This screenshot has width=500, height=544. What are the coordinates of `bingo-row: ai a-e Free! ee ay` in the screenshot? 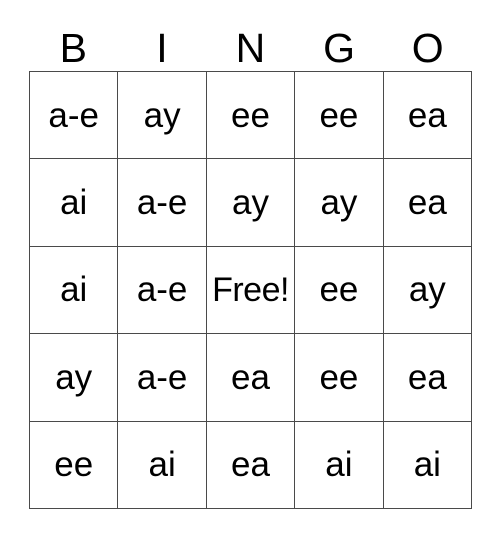 It's located at (251, 290).